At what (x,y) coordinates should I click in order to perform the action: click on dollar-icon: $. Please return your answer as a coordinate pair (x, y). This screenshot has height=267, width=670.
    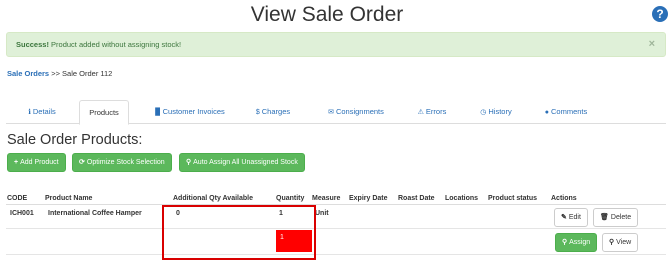
    Looking at the image, I should click on (257, 112).